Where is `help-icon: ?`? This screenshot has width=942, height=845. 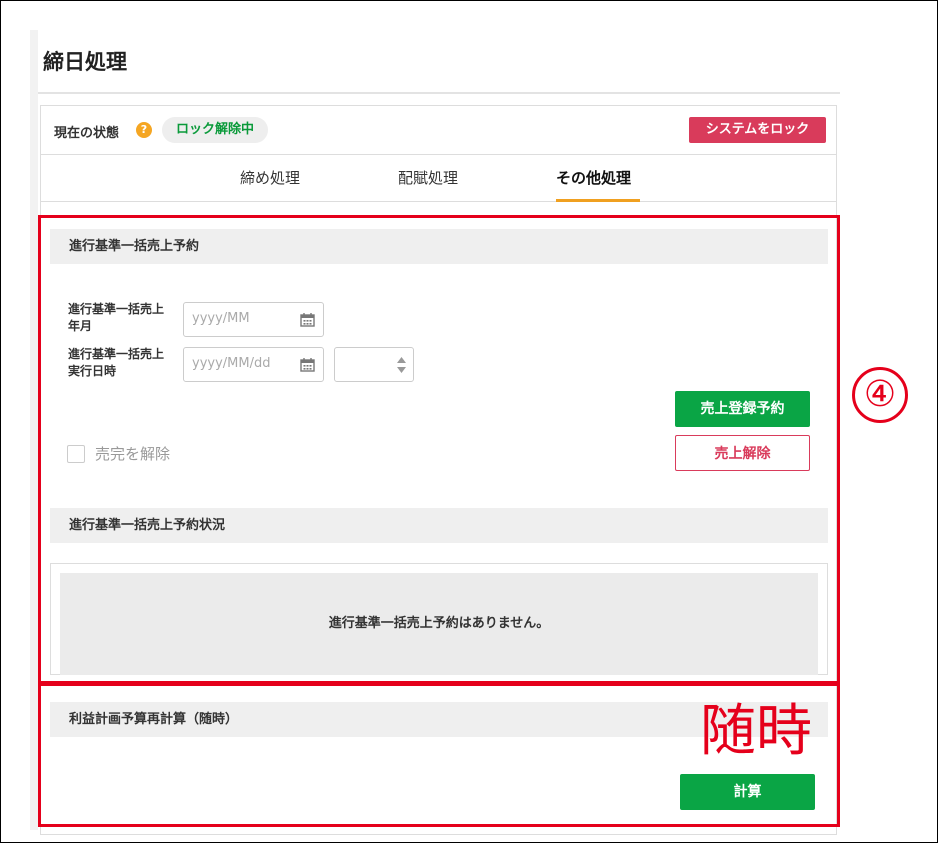 help-icon: ? is located at coordinates (144, 130).